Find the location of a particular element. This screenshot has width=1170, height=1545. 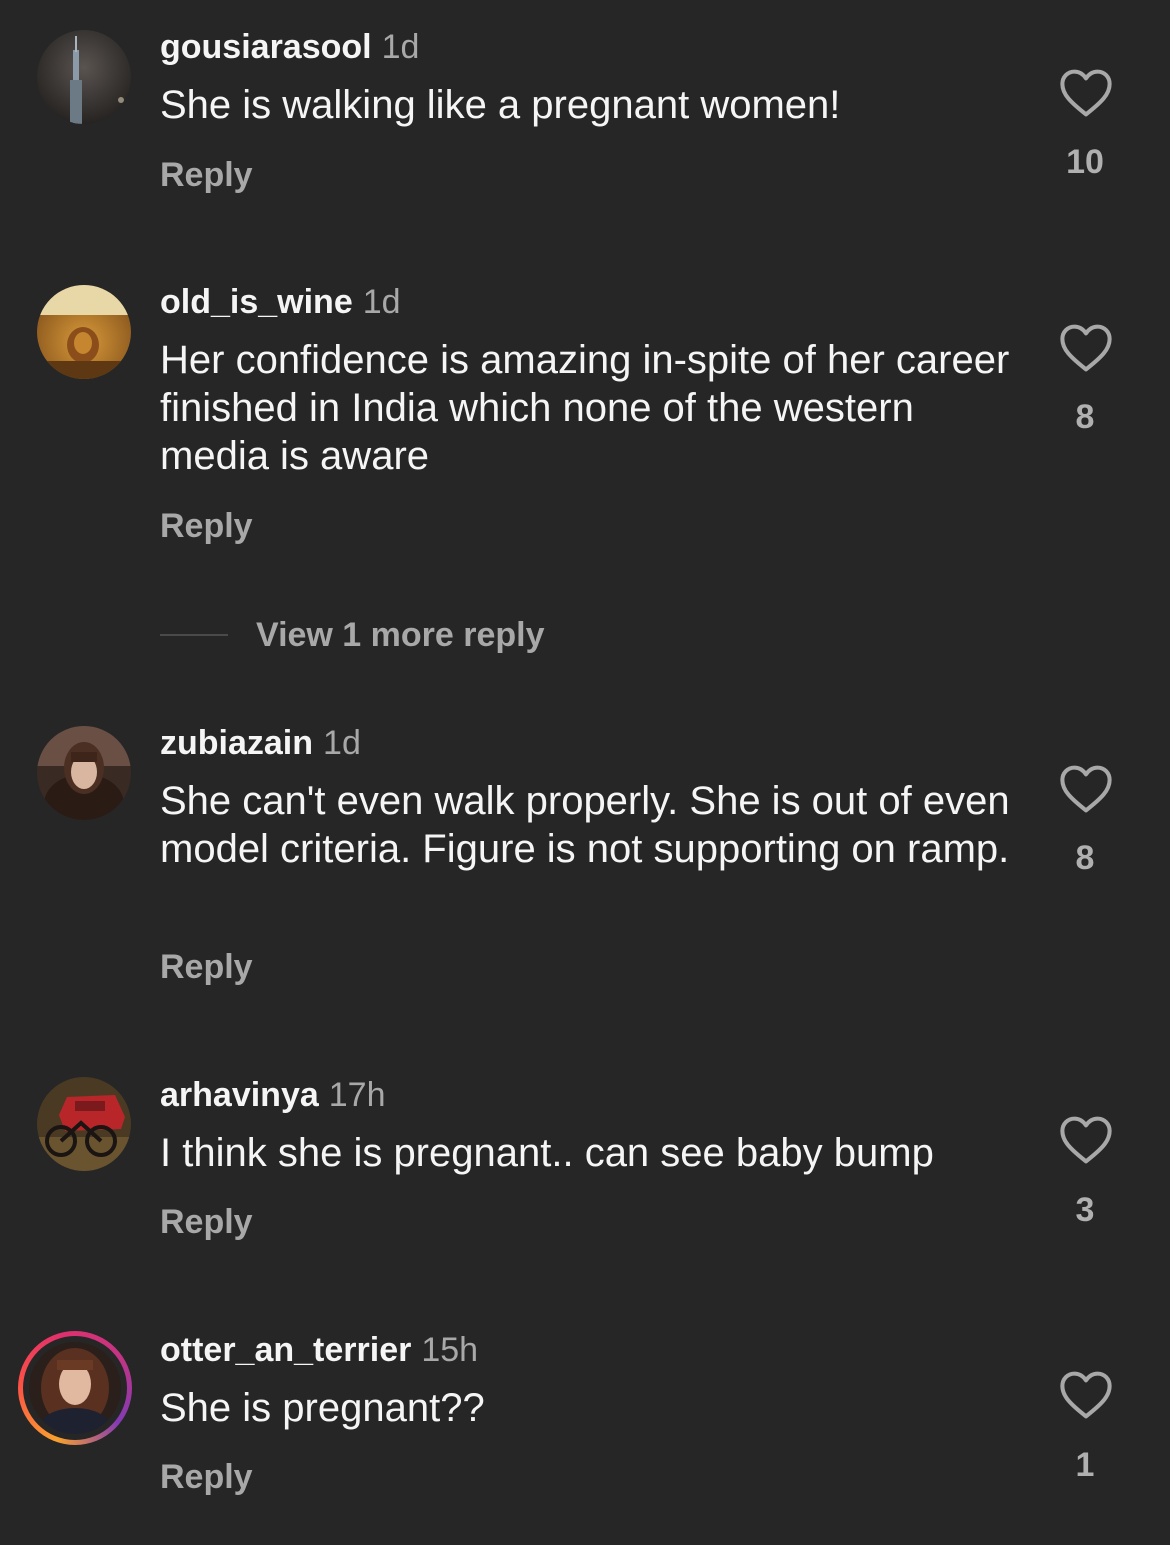

comment-username: zubiazain is located at coordinates (236, 743).